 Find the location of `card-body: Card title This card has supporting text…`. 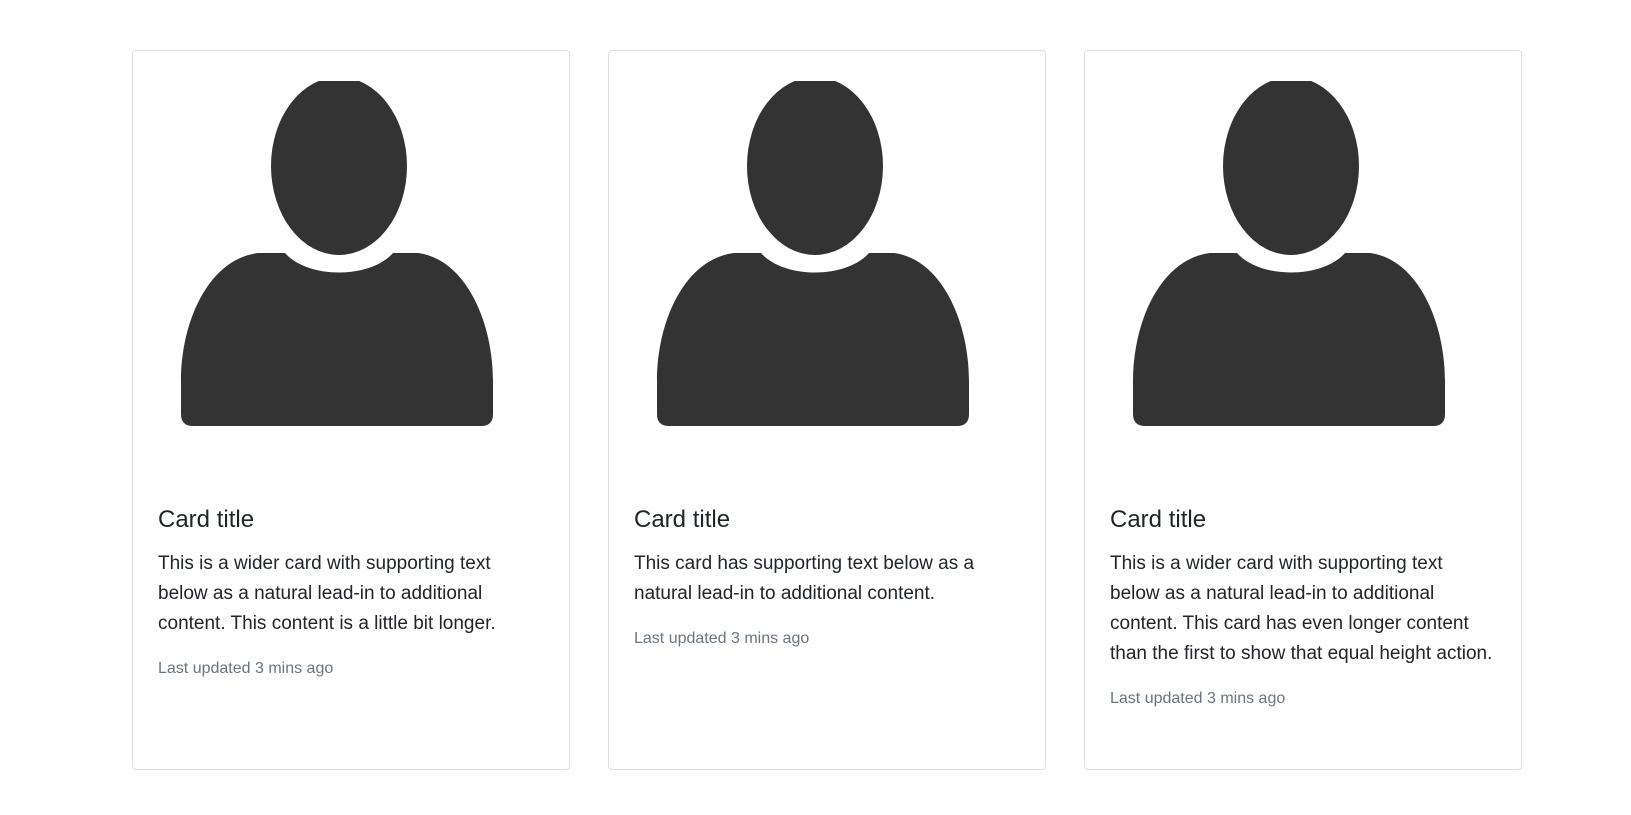

card-body: Card title This card has supporting text… is located at coordinates (827, 571).